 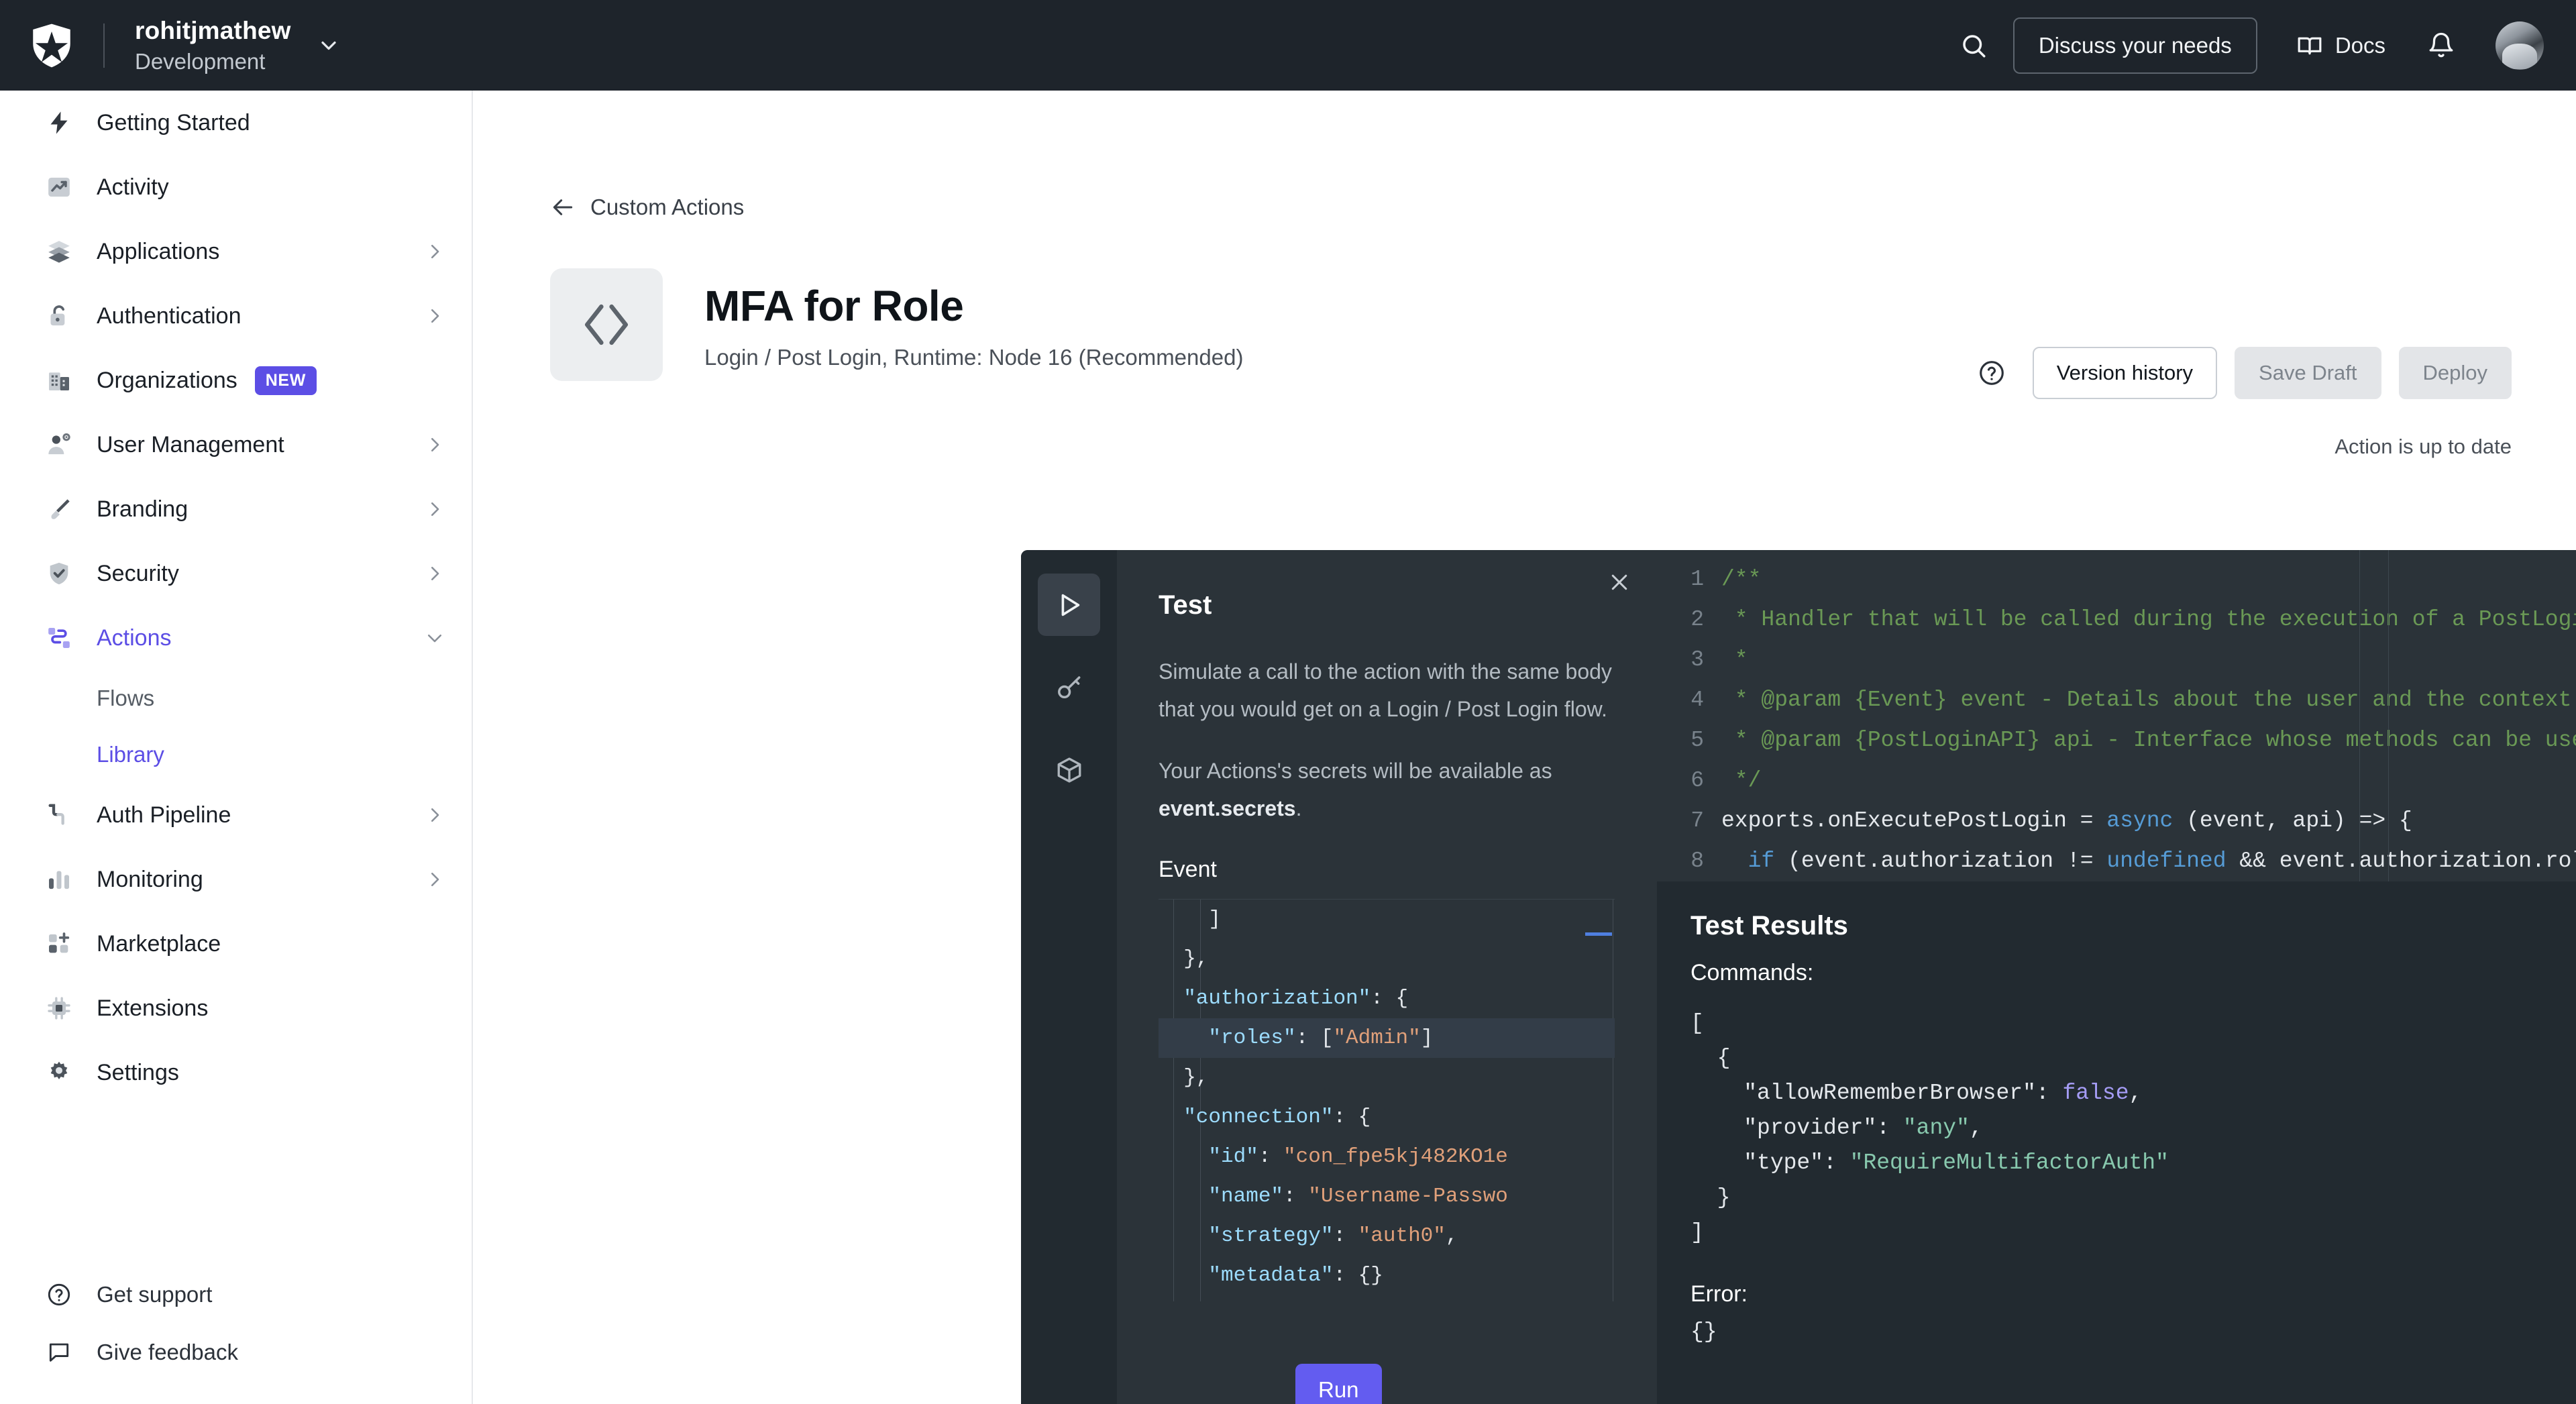 I want to click on line-number: 6, so click(x=1697, y=780).